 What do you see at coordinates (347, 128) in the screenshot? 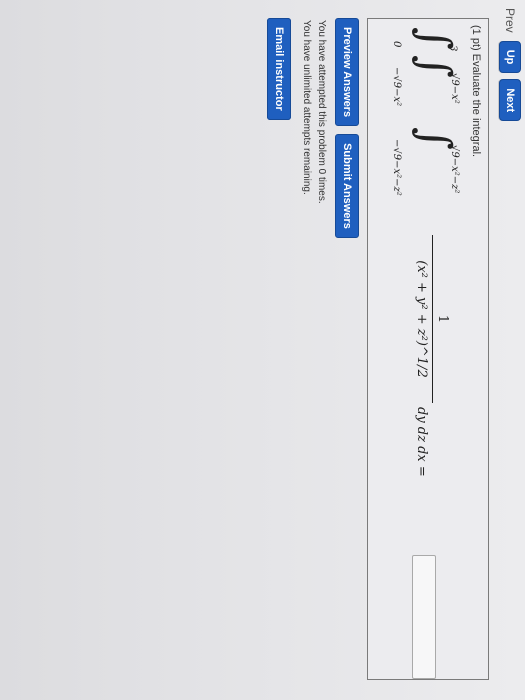
I see `answer-actions: Preview Answers Submit Answers` at bounding box center [347, 128].